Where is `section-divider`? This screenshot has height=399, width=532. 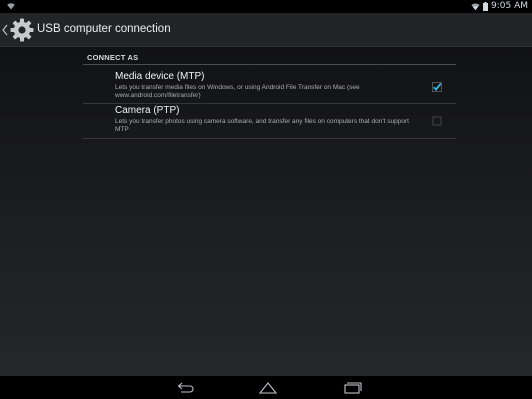 section-divider is located at coordinates (269, 64).